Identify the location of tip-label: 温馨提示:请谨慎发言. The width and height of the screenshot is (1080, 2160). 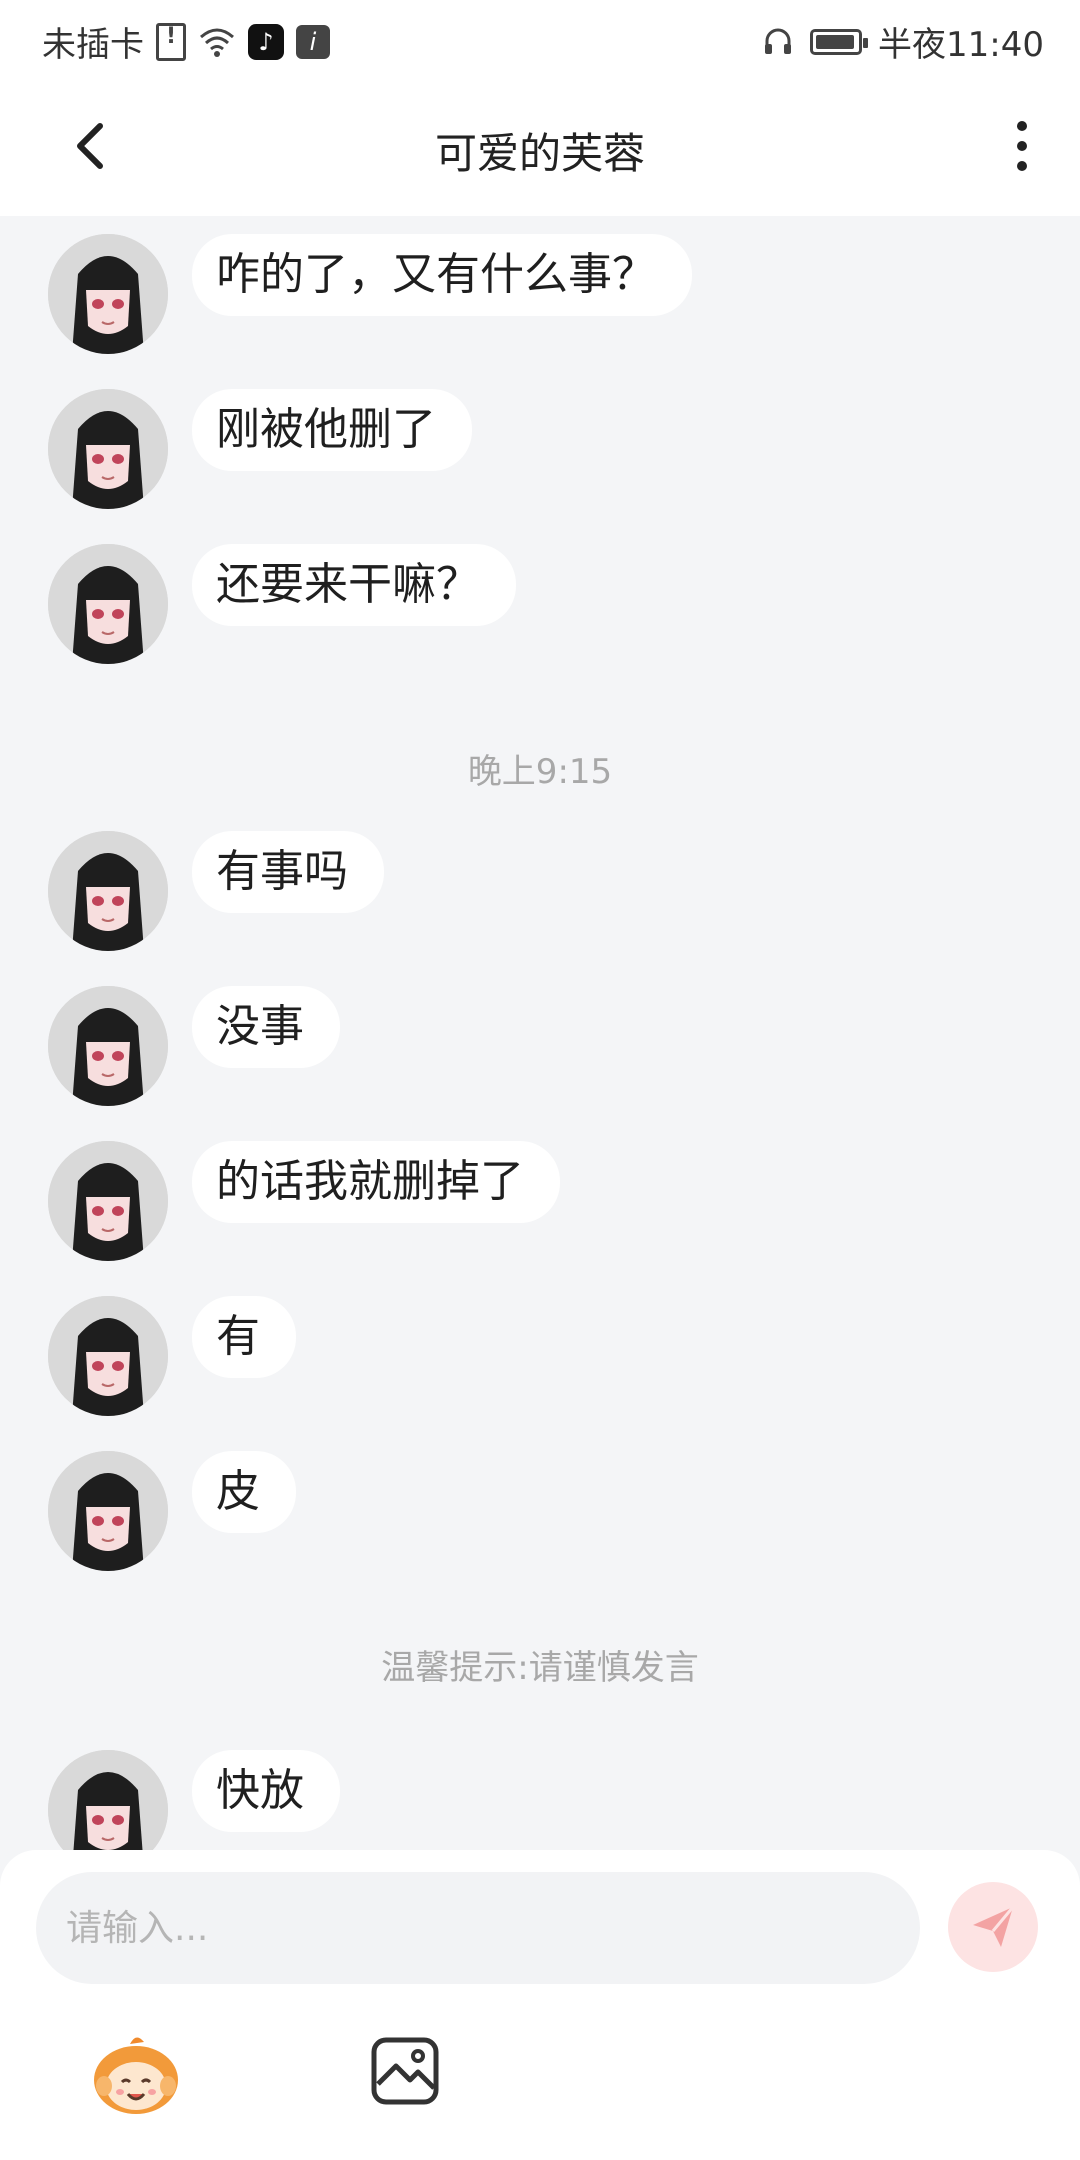
(540, 1668).